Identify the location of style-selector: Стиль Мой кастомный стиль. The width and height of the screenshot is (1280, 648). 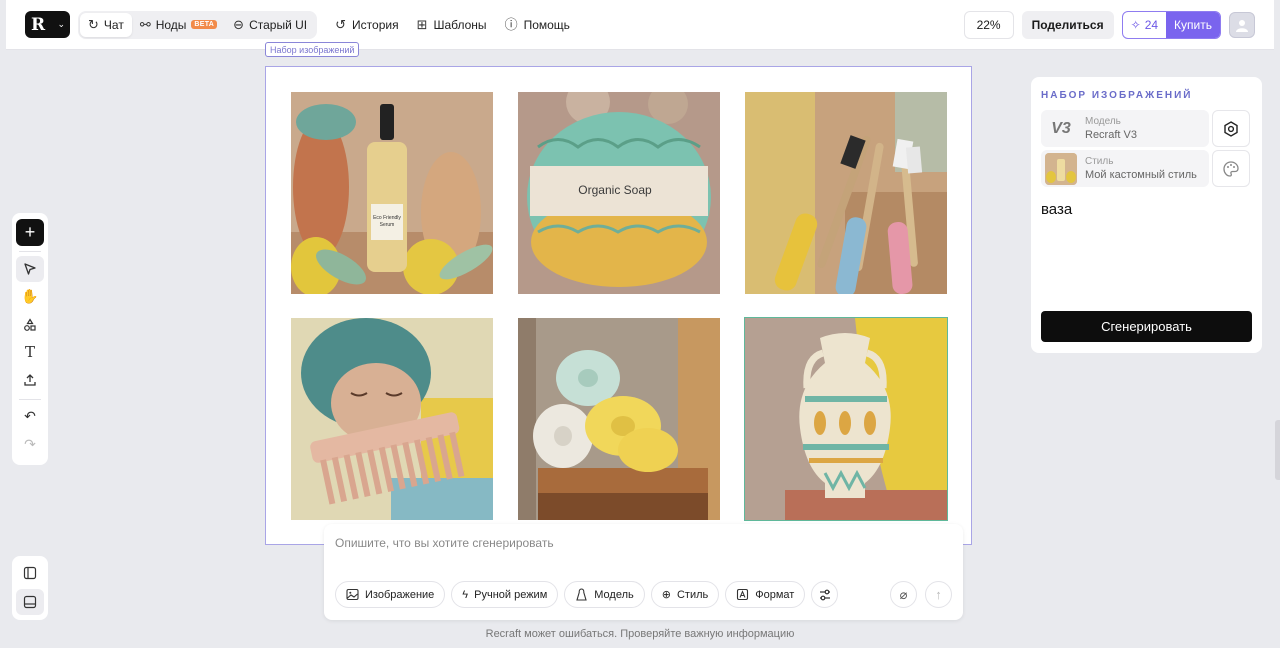
(1125, 168).